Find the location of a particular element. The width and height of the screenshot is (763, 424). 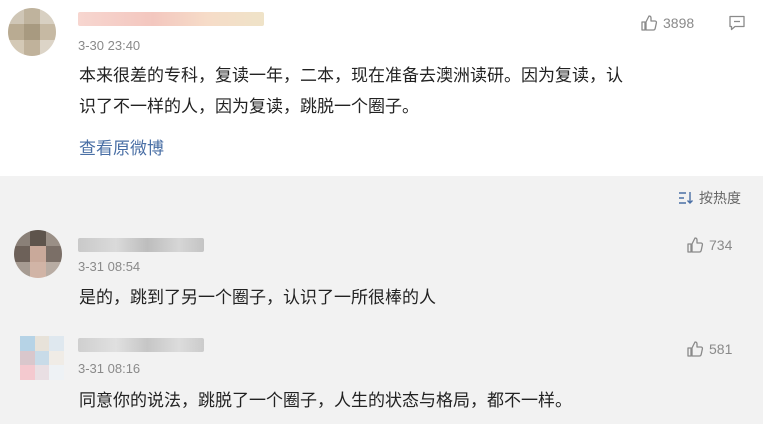

like-count: 3898 is located at coordinates (679, 23).